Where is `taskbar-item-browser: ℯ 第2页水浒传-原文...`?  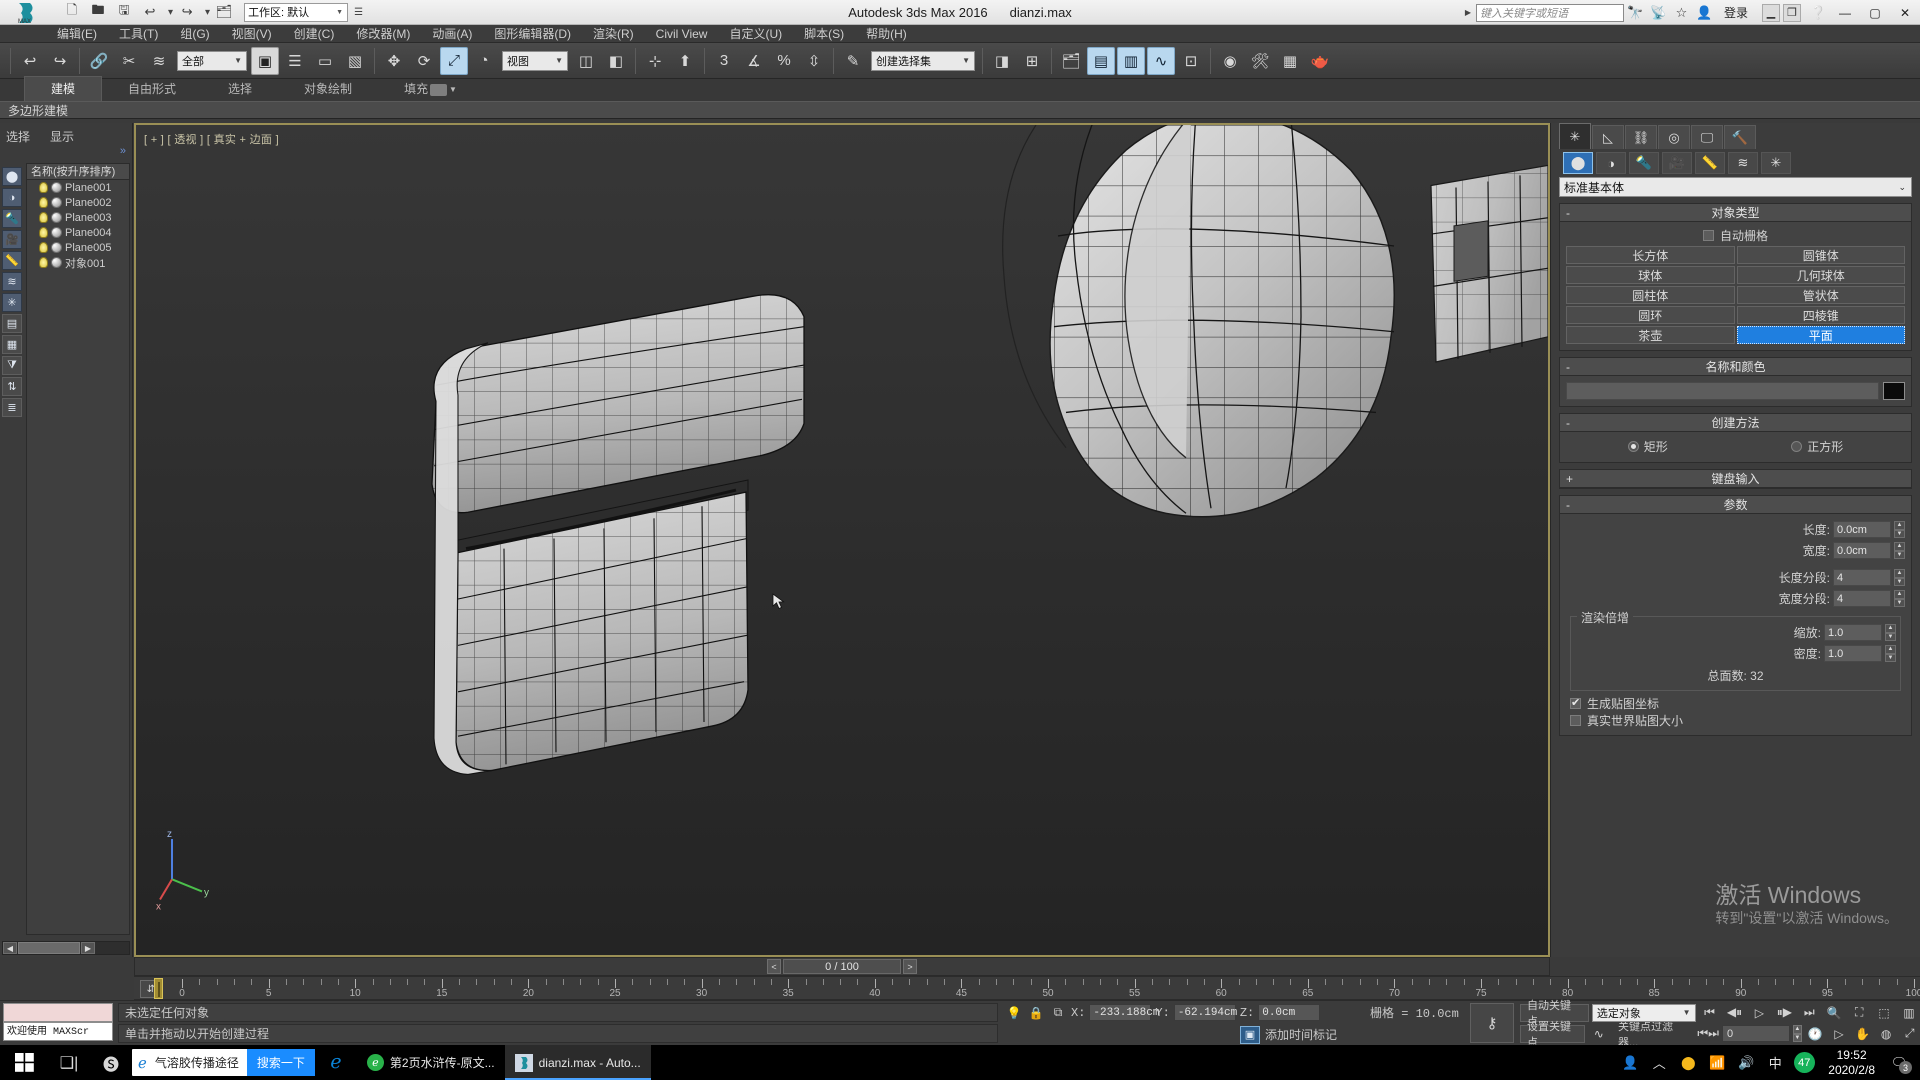
taskbar-item-browser: ℯ 第2页水浒传-原文... is located at coordinates (431, 1062).